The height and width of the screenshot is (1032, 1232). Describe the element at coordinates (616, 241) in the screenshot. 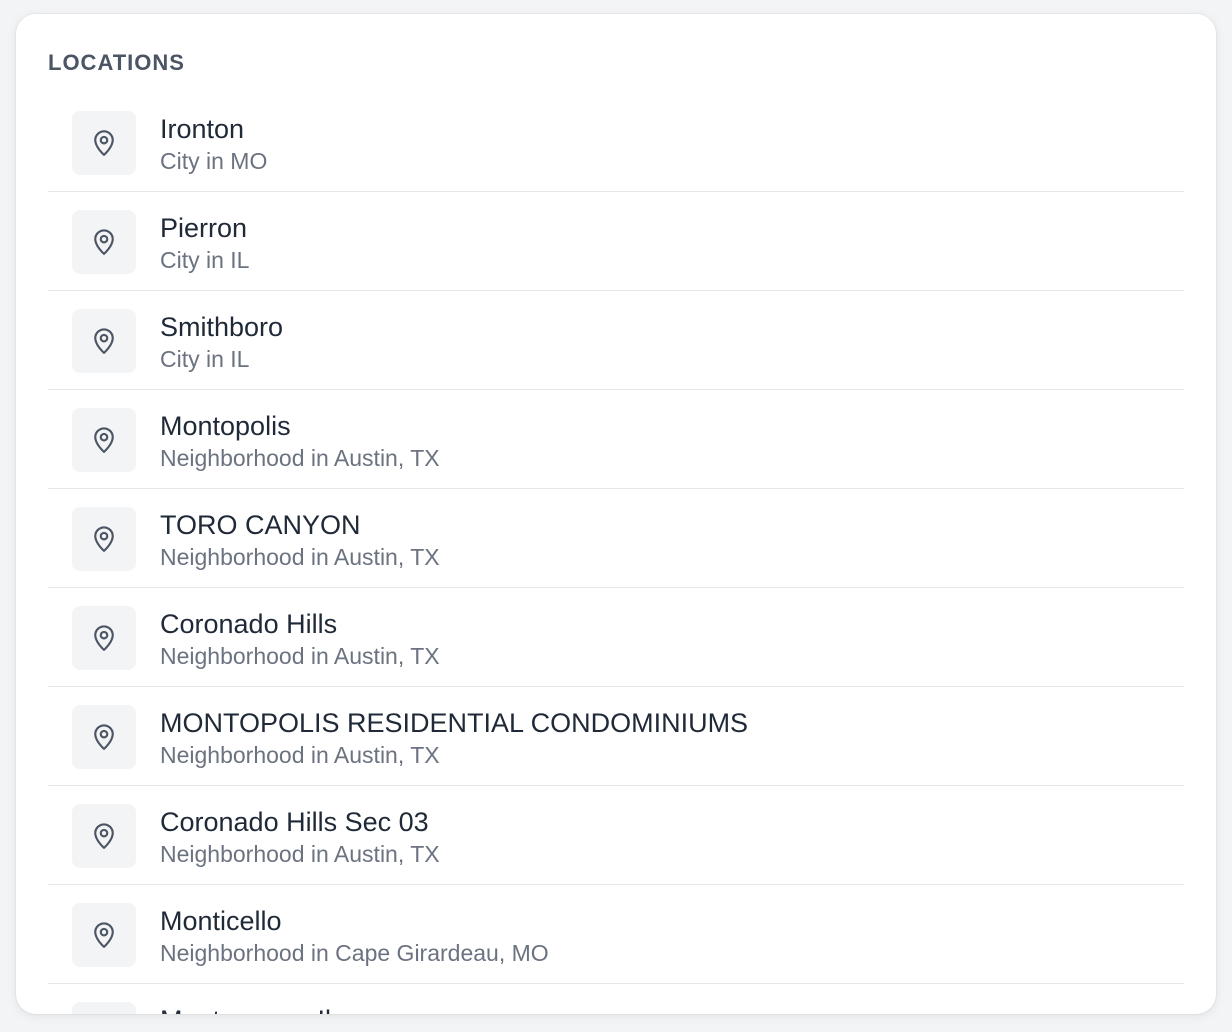

I see `list-item: Pierron City in IL` at that location.